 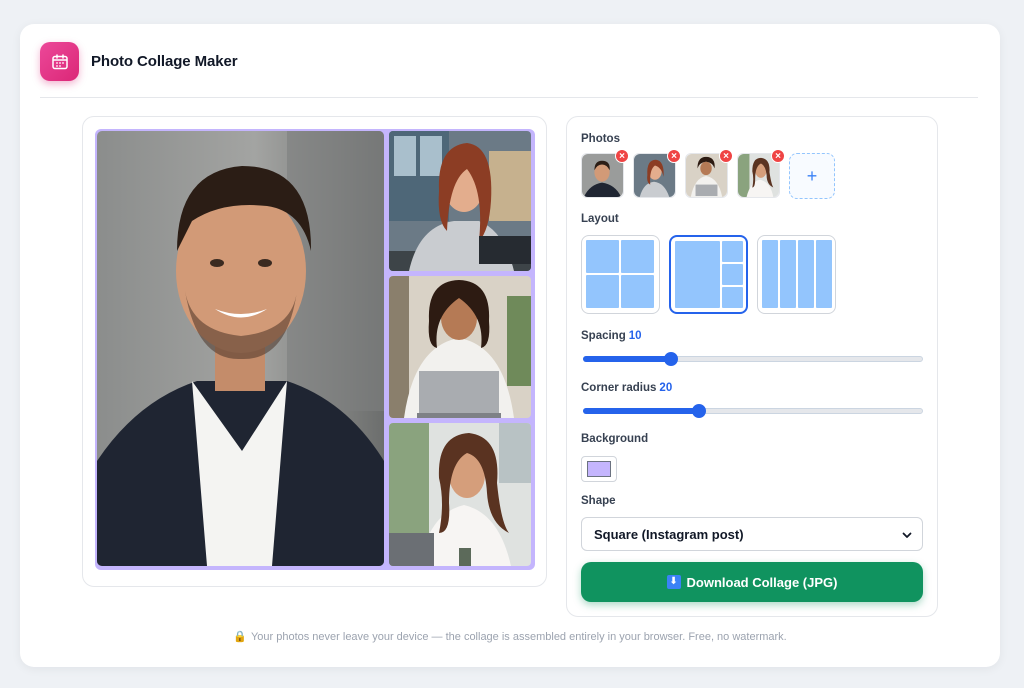 I want to click on chevron-down-icon, so click(x=907, y=535).